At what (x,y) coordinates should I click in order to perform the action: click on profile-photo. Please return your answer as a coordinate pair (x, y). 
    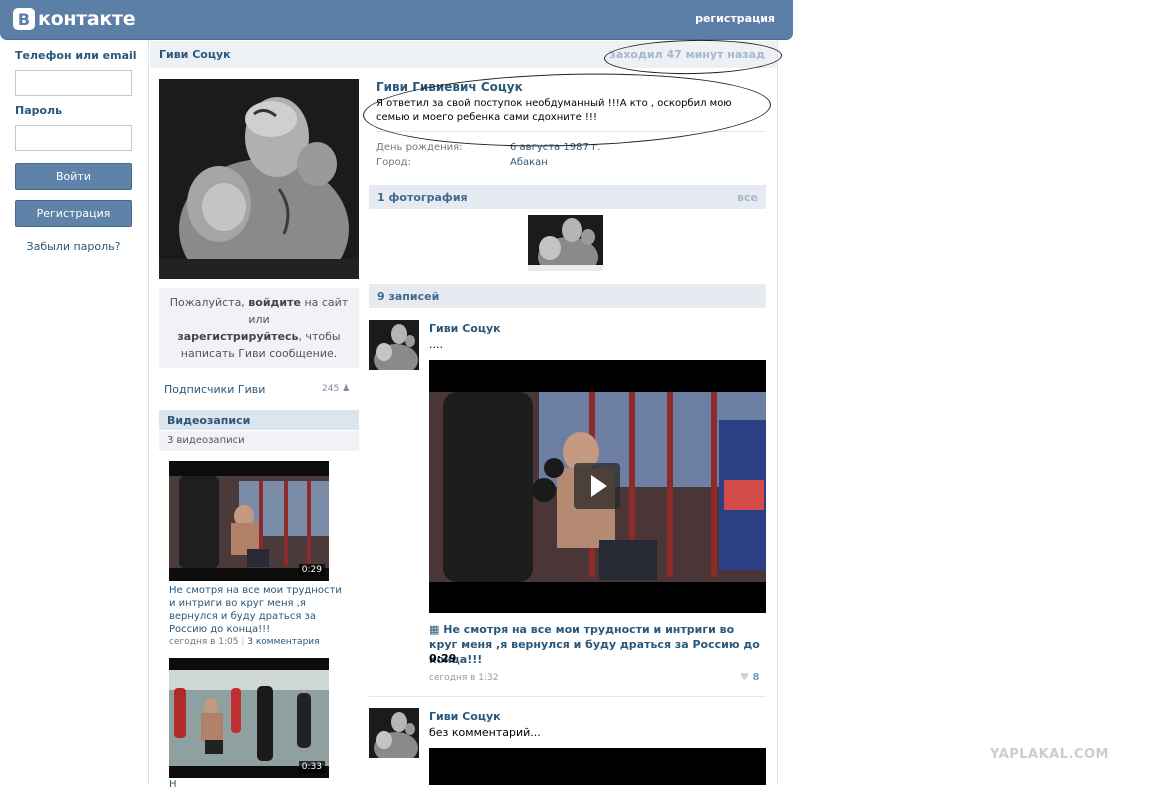
    Looking at the image, I should click on (259, 179).